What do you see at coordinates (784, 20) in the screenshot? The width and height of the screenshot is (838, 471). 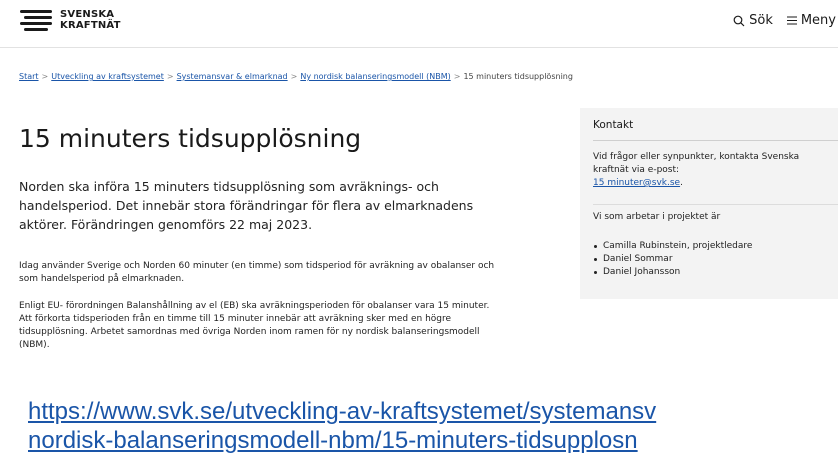 I see `header-nav: Sök Meny` at bounding box center [784, 20].